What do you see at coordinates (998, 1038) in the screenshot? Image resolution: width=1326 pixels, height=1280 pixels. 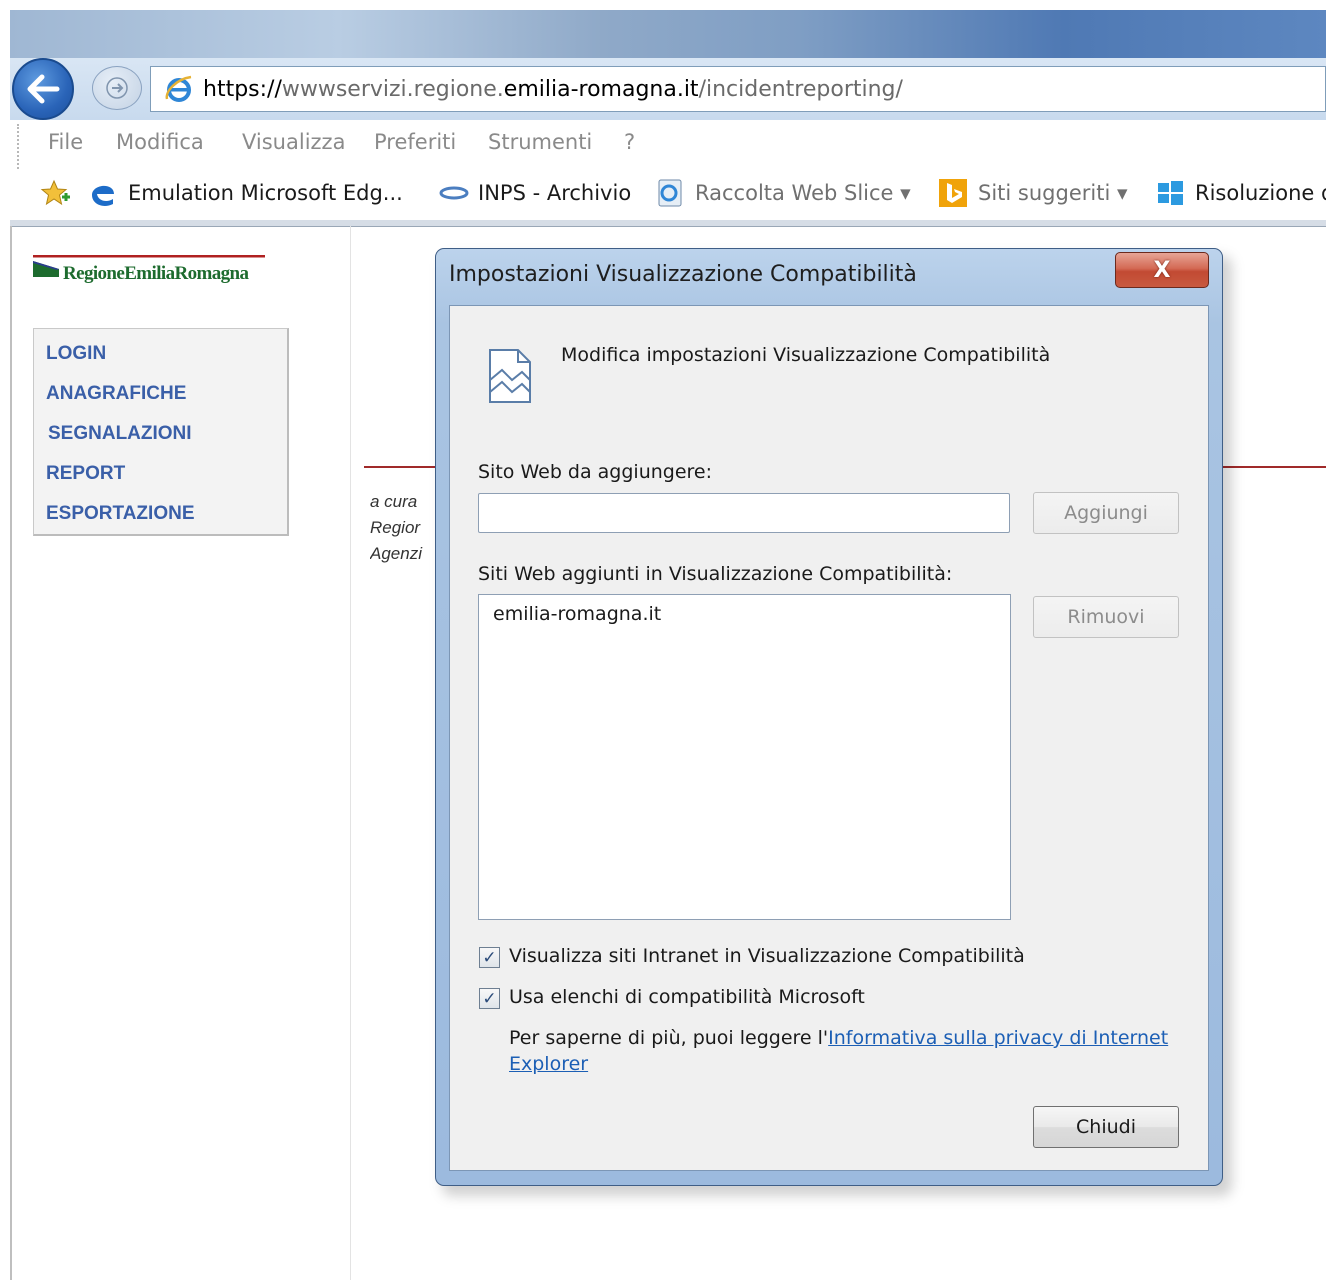 I see `privacy-link: Informativa sulla privacy di Internet` at bounding box center [998, 1038].